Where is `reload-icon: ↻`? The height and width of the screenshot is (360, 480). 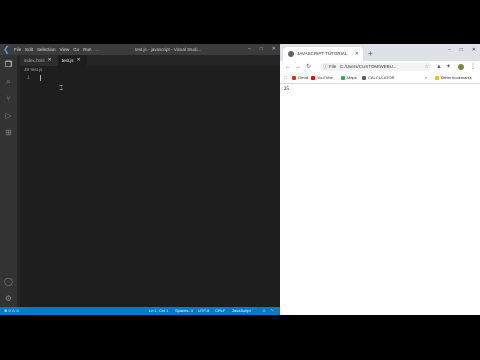
reload-icon: ↻ is located at coordinates (308, 67).